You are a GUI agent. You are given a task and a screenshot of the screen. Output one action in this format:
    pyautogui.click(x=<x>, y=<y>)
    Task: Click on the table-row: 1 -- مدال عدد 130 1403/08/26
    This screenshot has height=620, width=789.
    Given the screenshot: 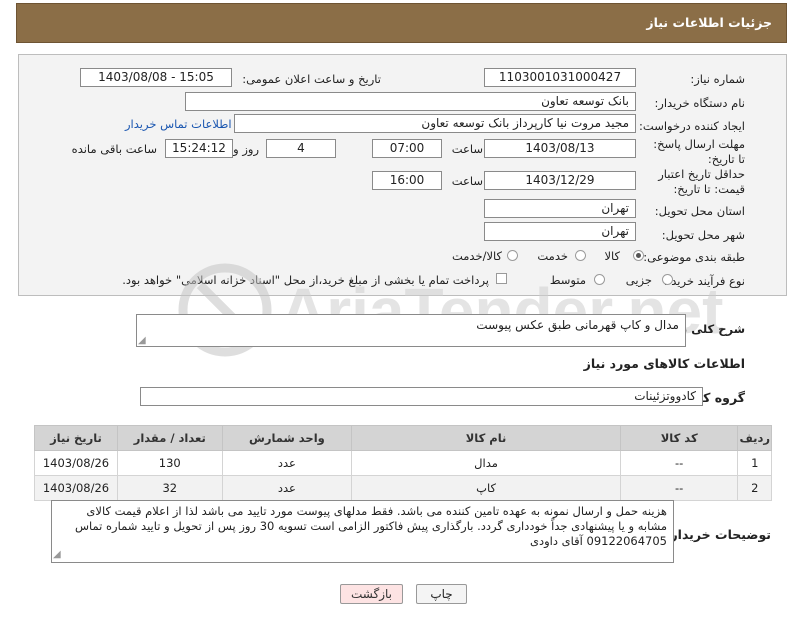 What is the action you would take?
    pyautogui.click(x=403, y=463)
    